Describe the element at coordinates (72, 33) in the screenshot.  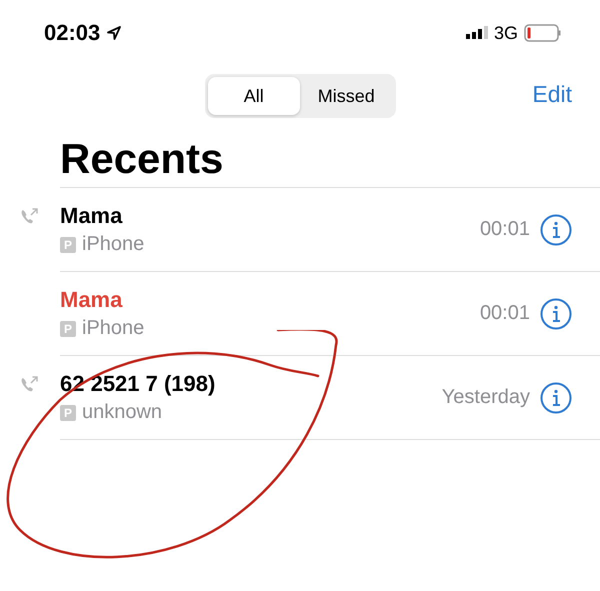
I see `clock-time: 02:03` at that location.